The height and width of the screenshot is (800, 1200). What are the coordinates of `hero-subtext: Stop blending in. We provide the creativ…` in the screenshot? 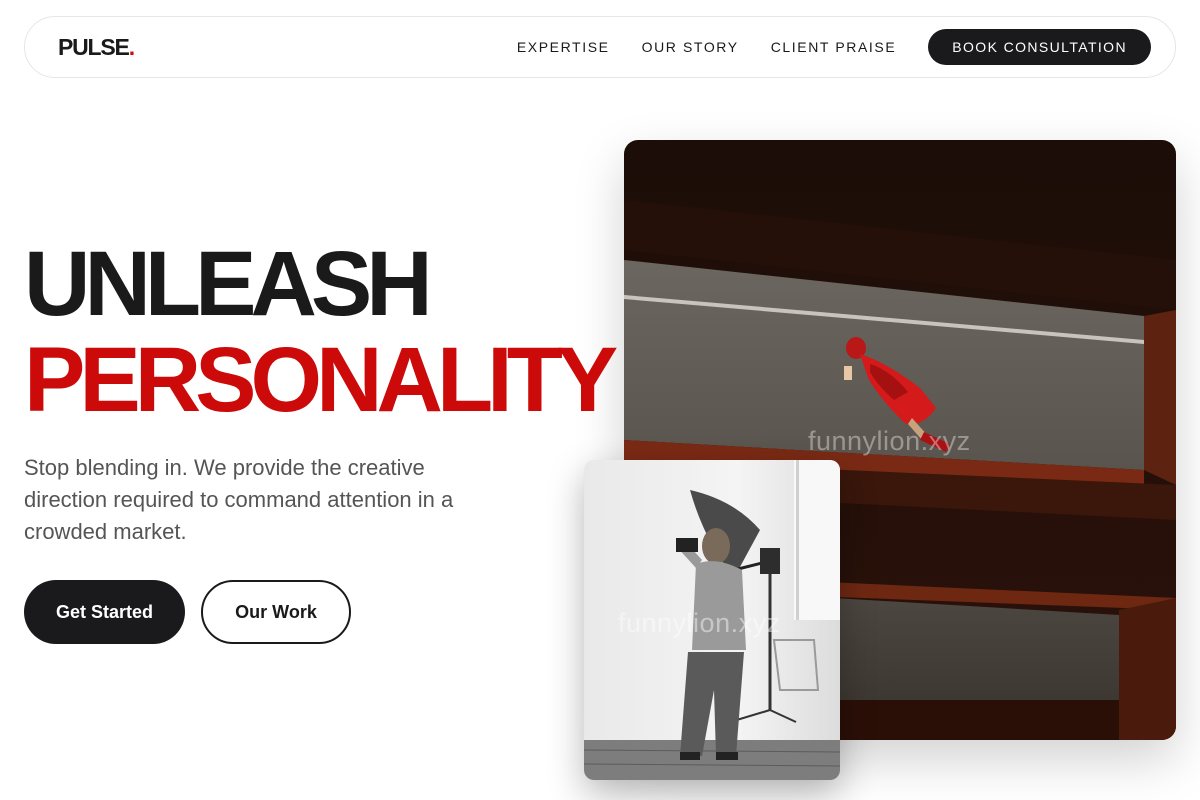 It's located at (239, 499).